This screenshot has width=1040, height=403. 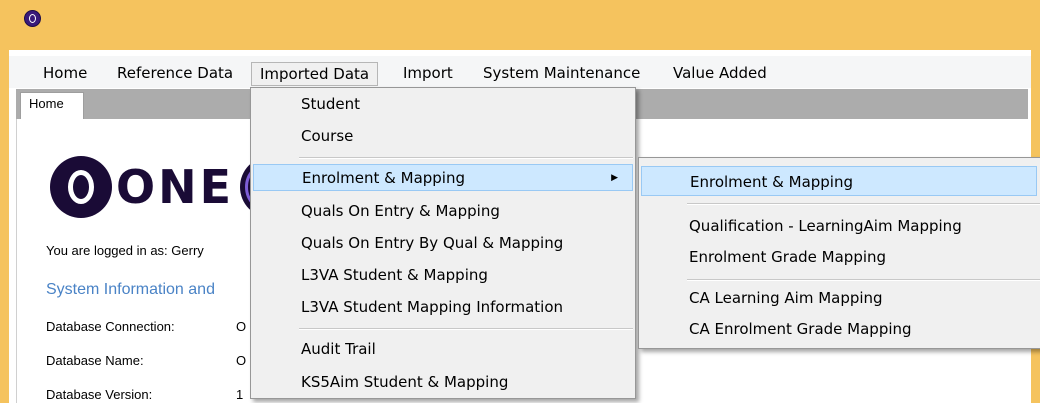 I want to click on db-version-label: Database Version:, so click(x=99, y=394).